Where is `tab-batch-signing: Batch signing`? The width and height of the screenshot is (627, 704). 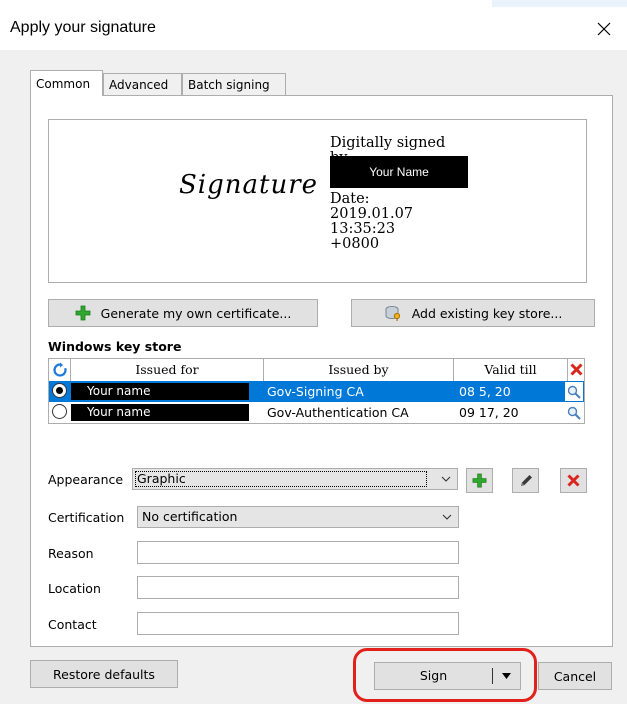
tab-batch-signing: Batch signing is located at coordinates (234, 84).